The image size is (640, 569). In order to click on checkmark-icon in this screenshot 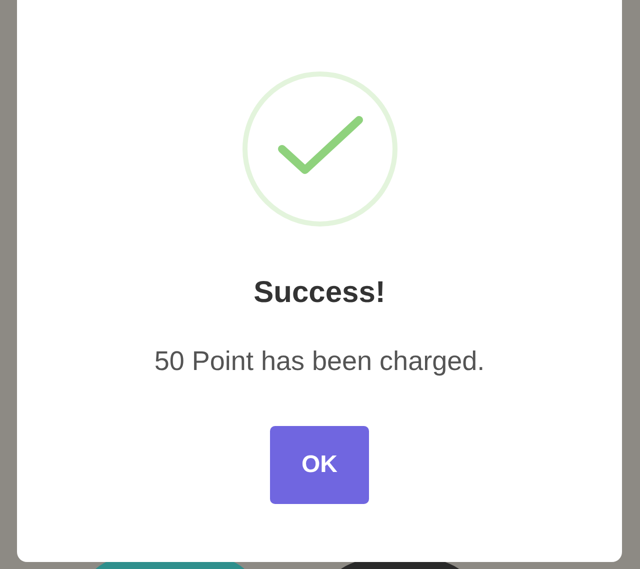, I will do `click(319, 149)`.